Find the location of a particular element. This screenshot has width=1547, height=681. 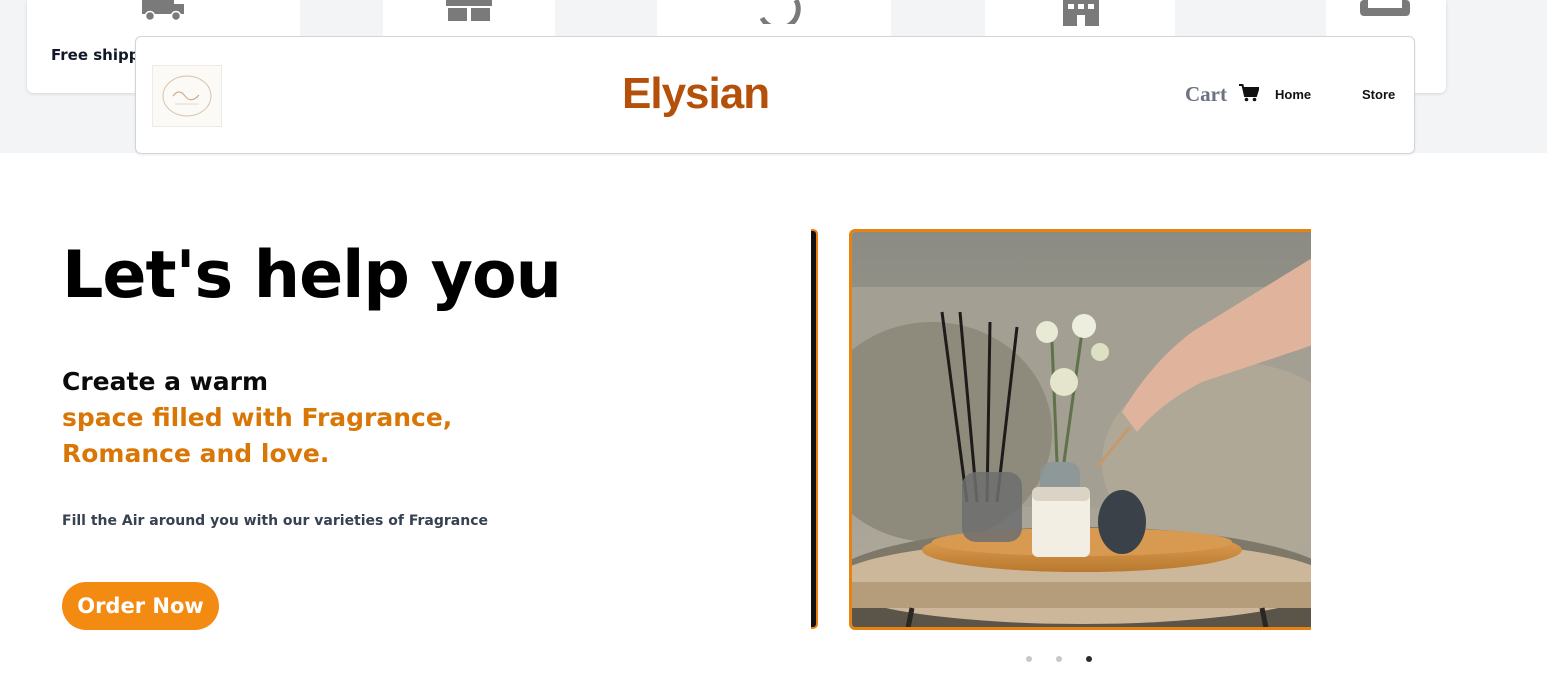

brand-name: Elysian is located at coordinates (696, 93).